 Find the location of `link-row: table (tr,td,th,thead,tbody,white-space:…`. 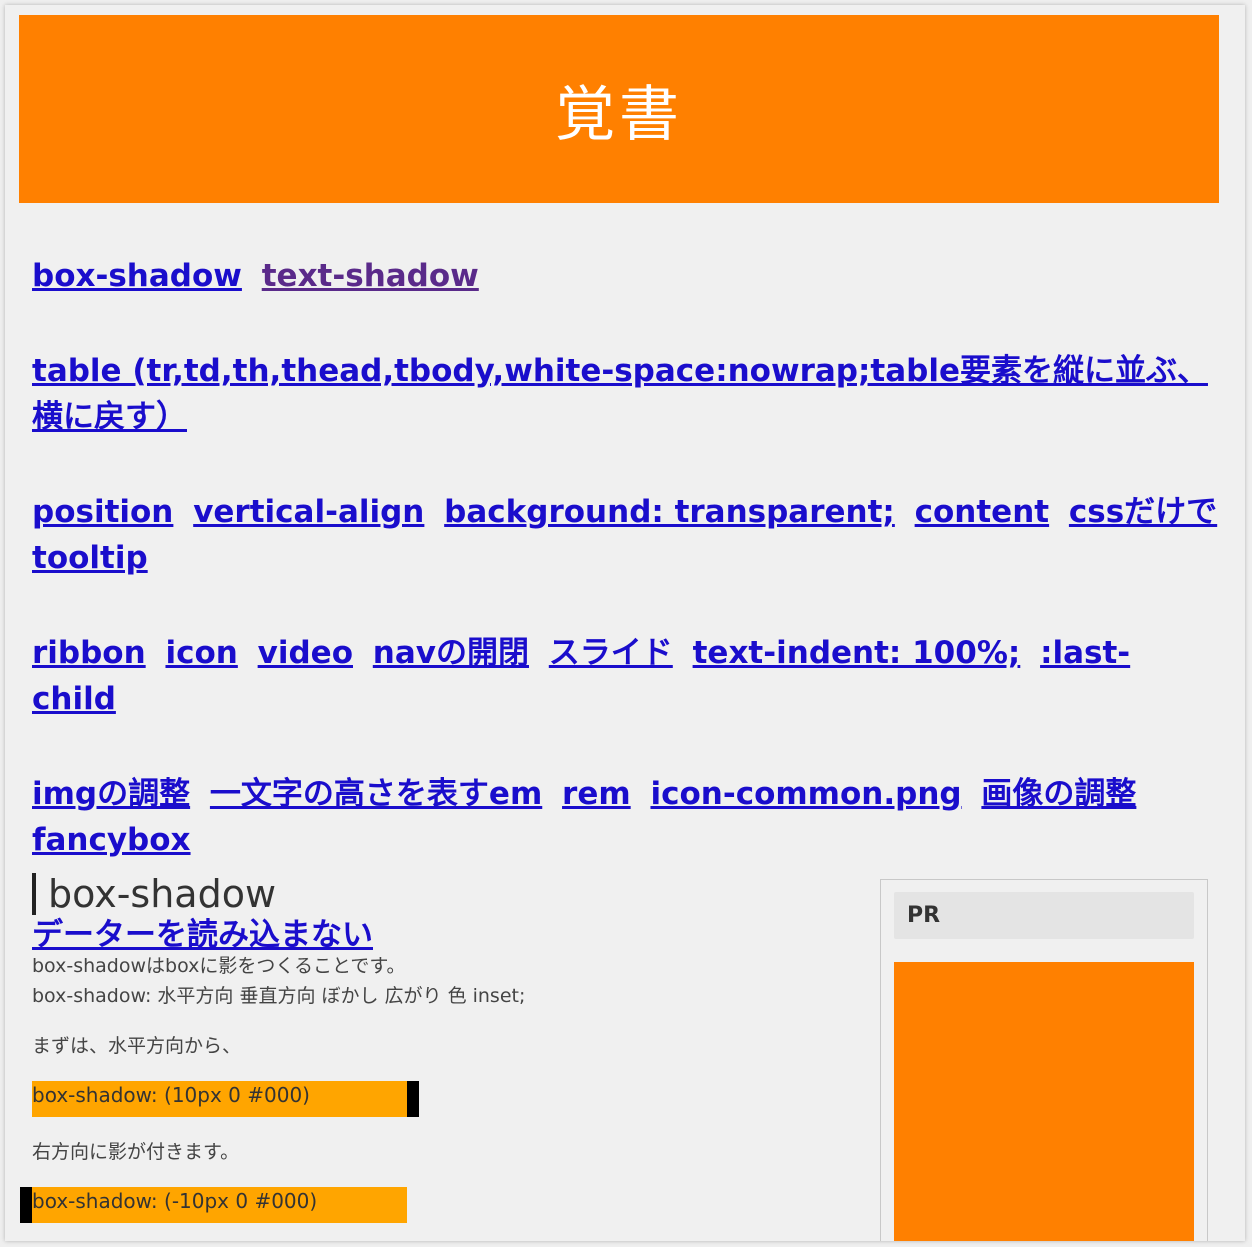

link-row: table (tr,td,th,thead,tbody,white-space:… is located at coordinates (627, 394).